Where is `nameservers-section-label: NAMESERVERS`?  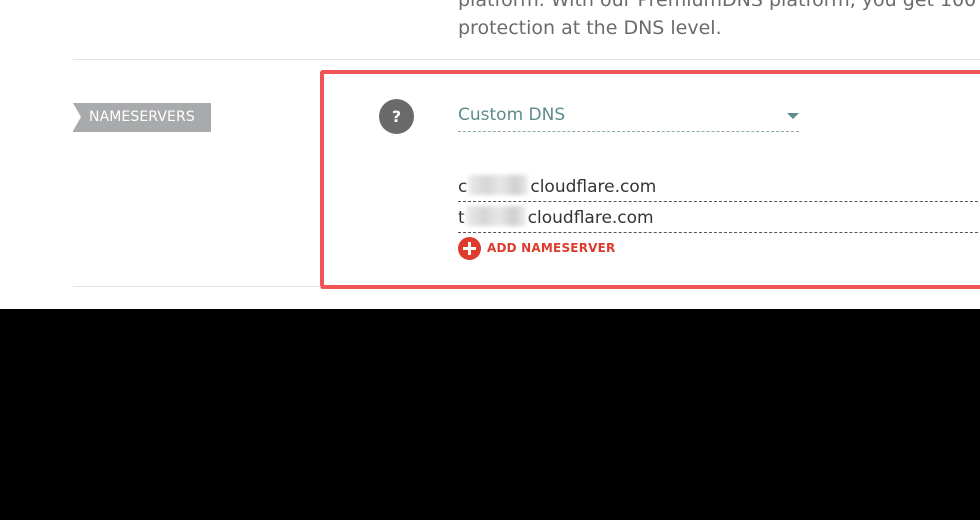 nameservers-section-label: NAMESERVERS is located at coordinates (142, 117).